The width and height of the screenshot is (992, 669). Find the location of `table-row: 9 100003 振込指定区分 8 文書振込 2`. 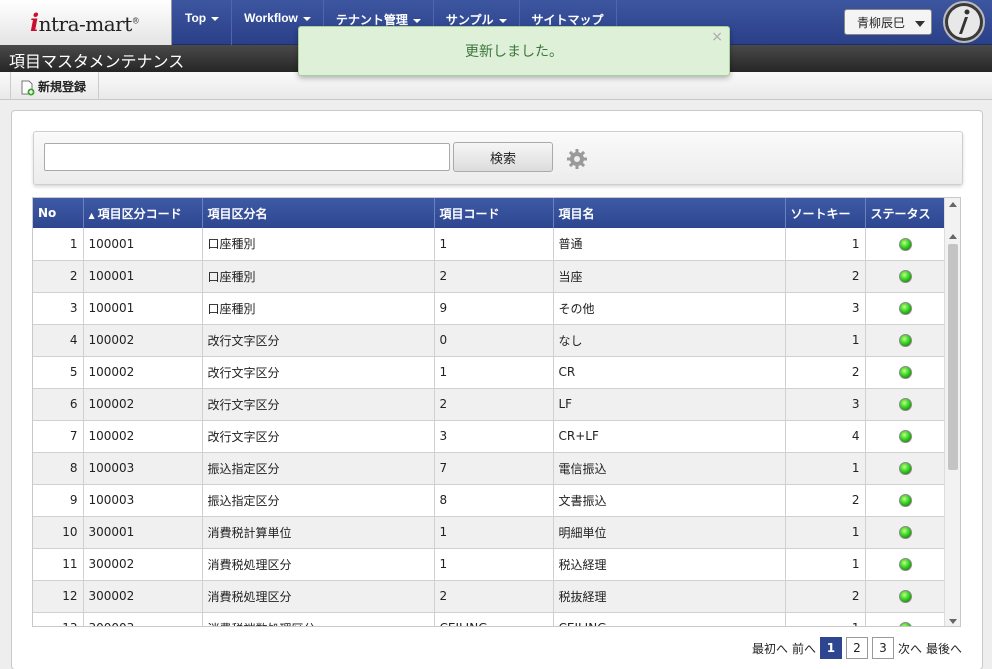

table-row: 9 100003 振込指定区分 8 文書振込 2 is located at coordinates (490, 500).